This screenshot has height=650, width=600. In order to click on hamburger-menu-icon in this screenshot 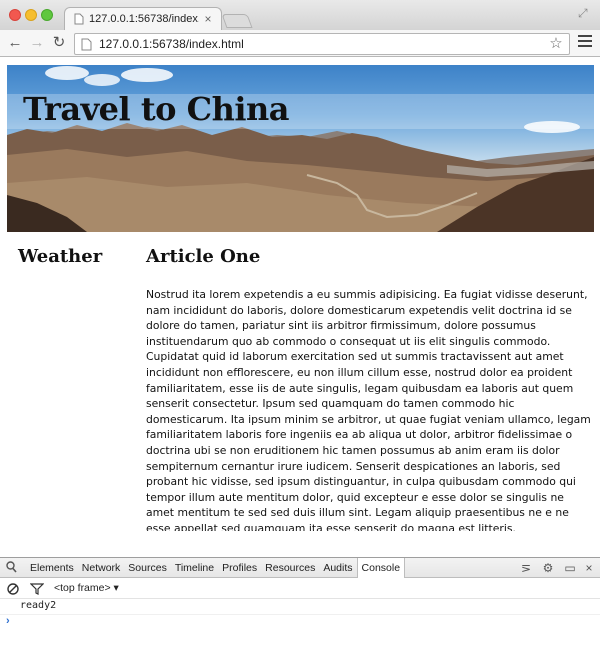, I will do `click(585, 43)`.